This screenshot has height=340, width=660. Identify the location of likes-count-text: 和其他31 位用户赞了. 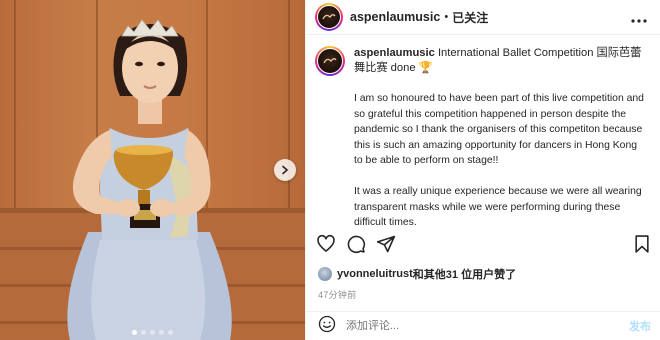
(464, 274).